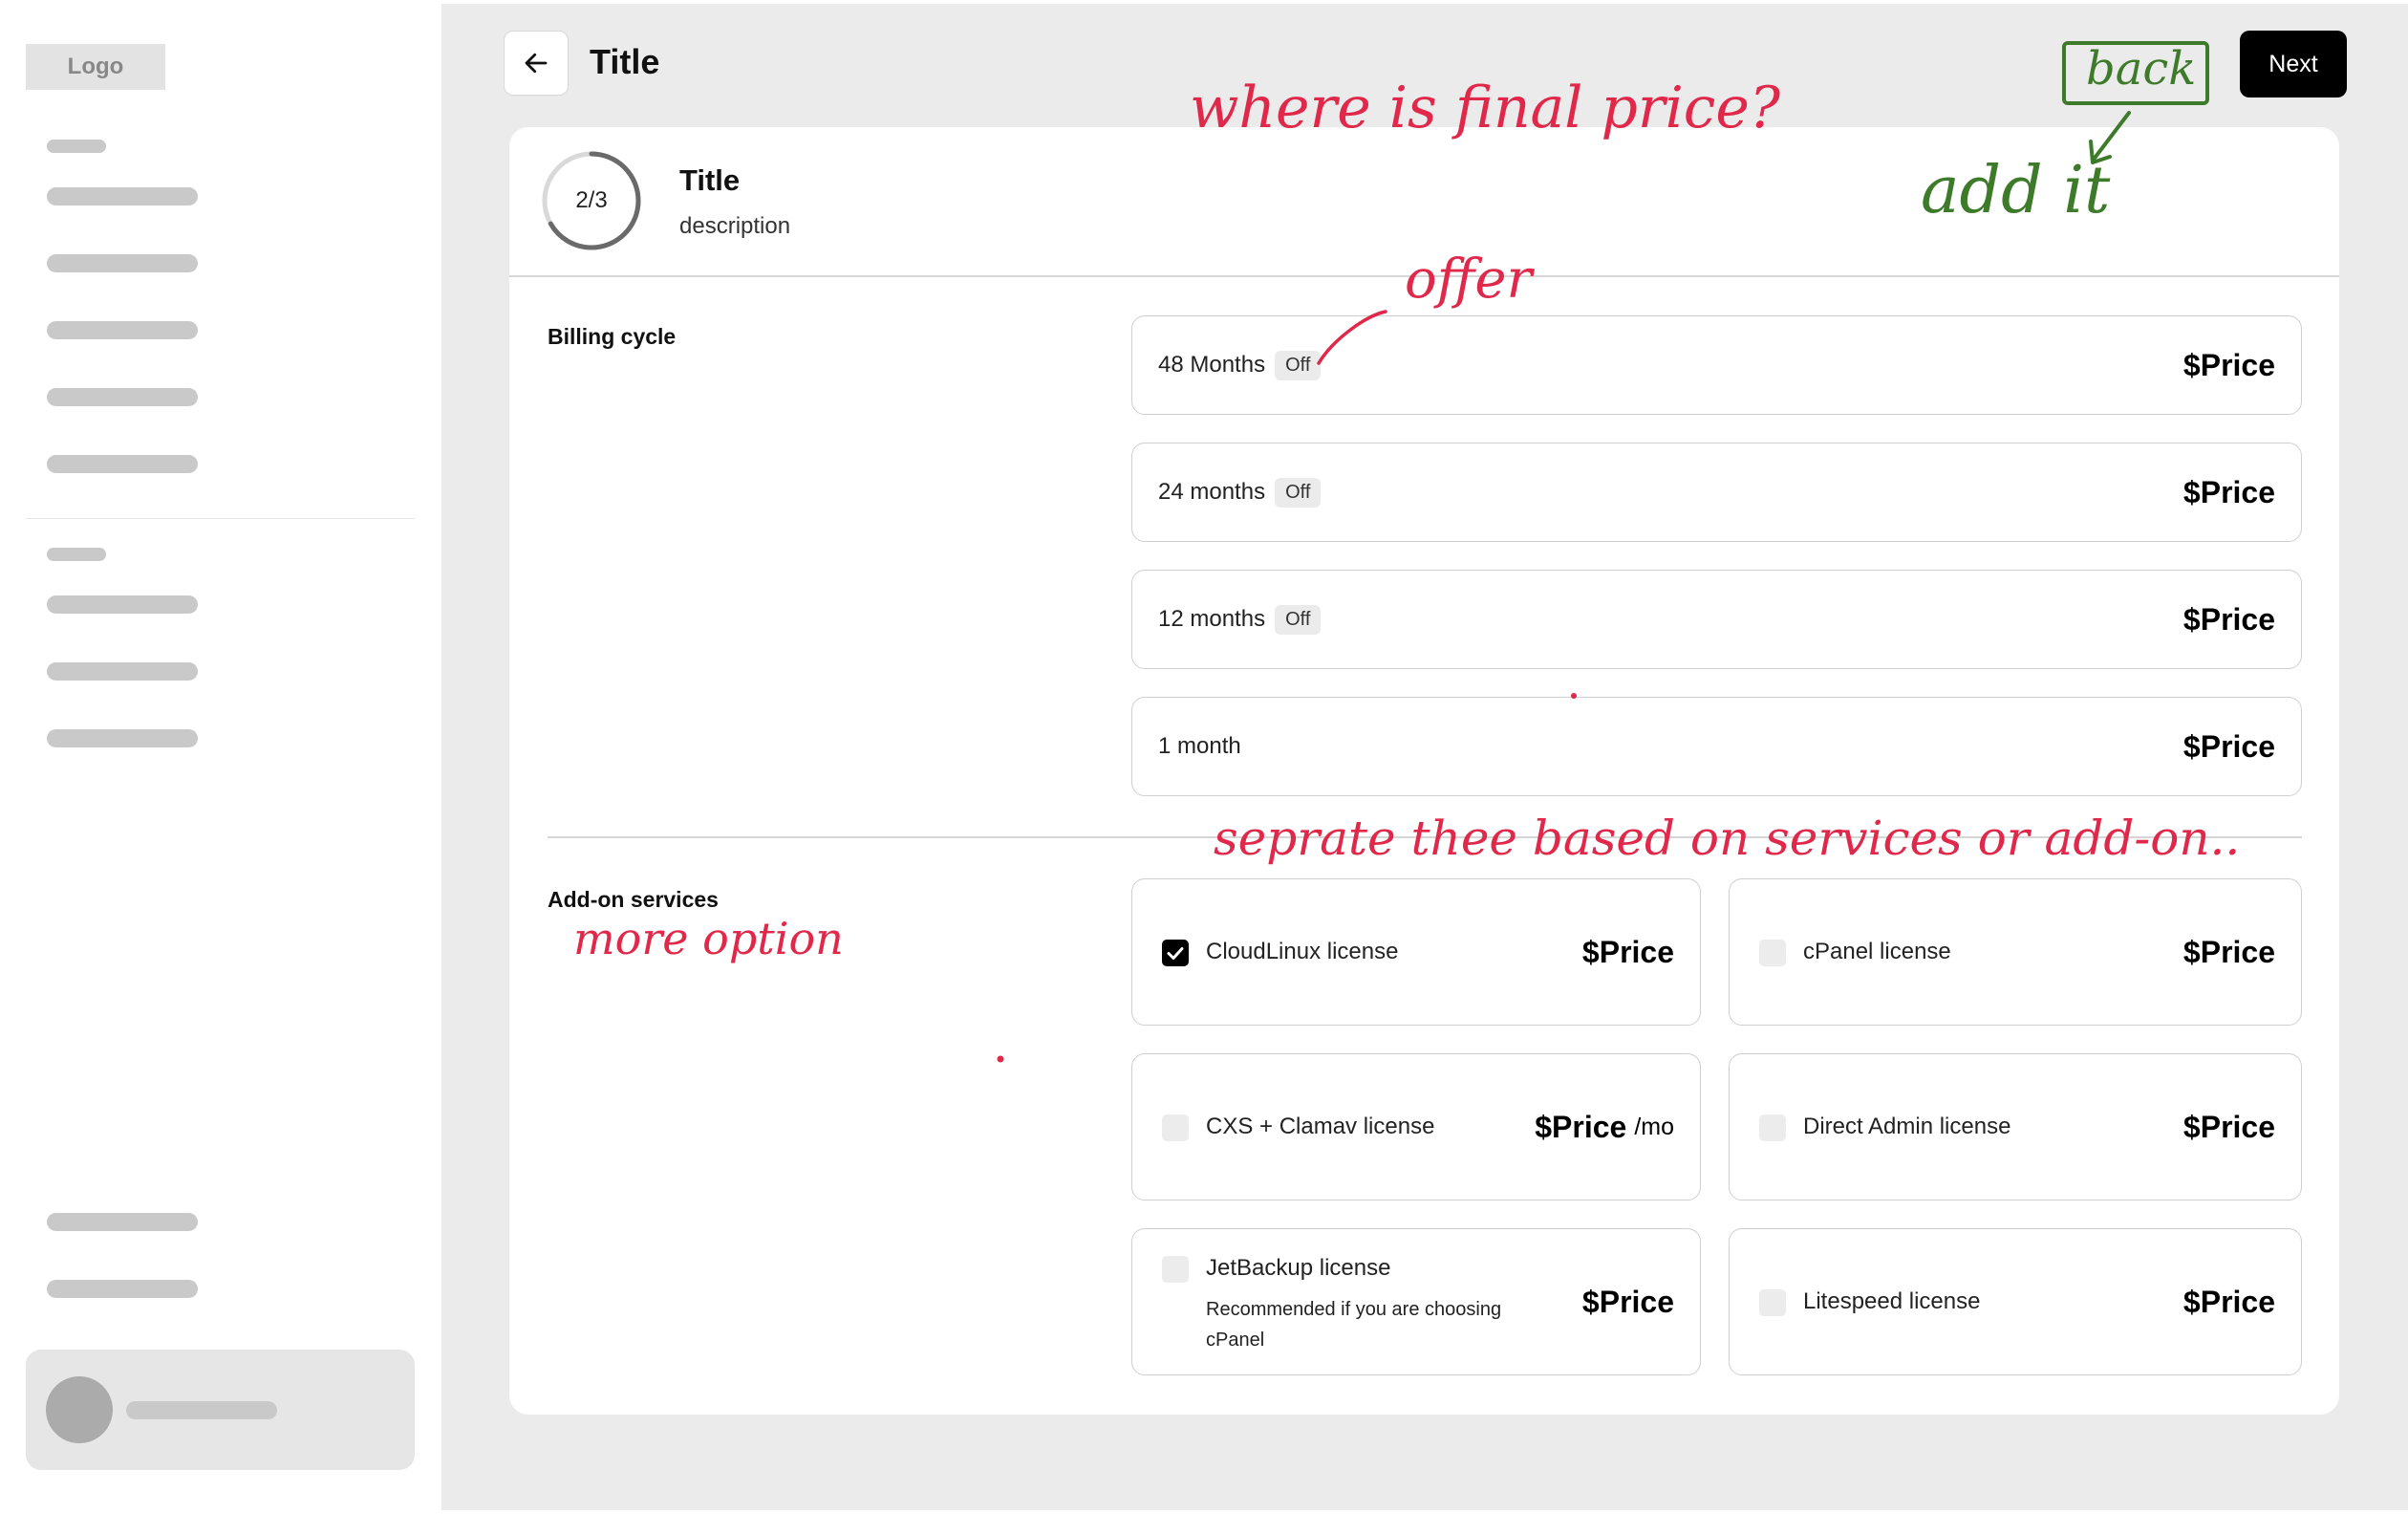 The image size is (2408, 1514). Describe the element at coordinates (202, 1410) in the screenshot. I see `user-name-placeholder` at that location.